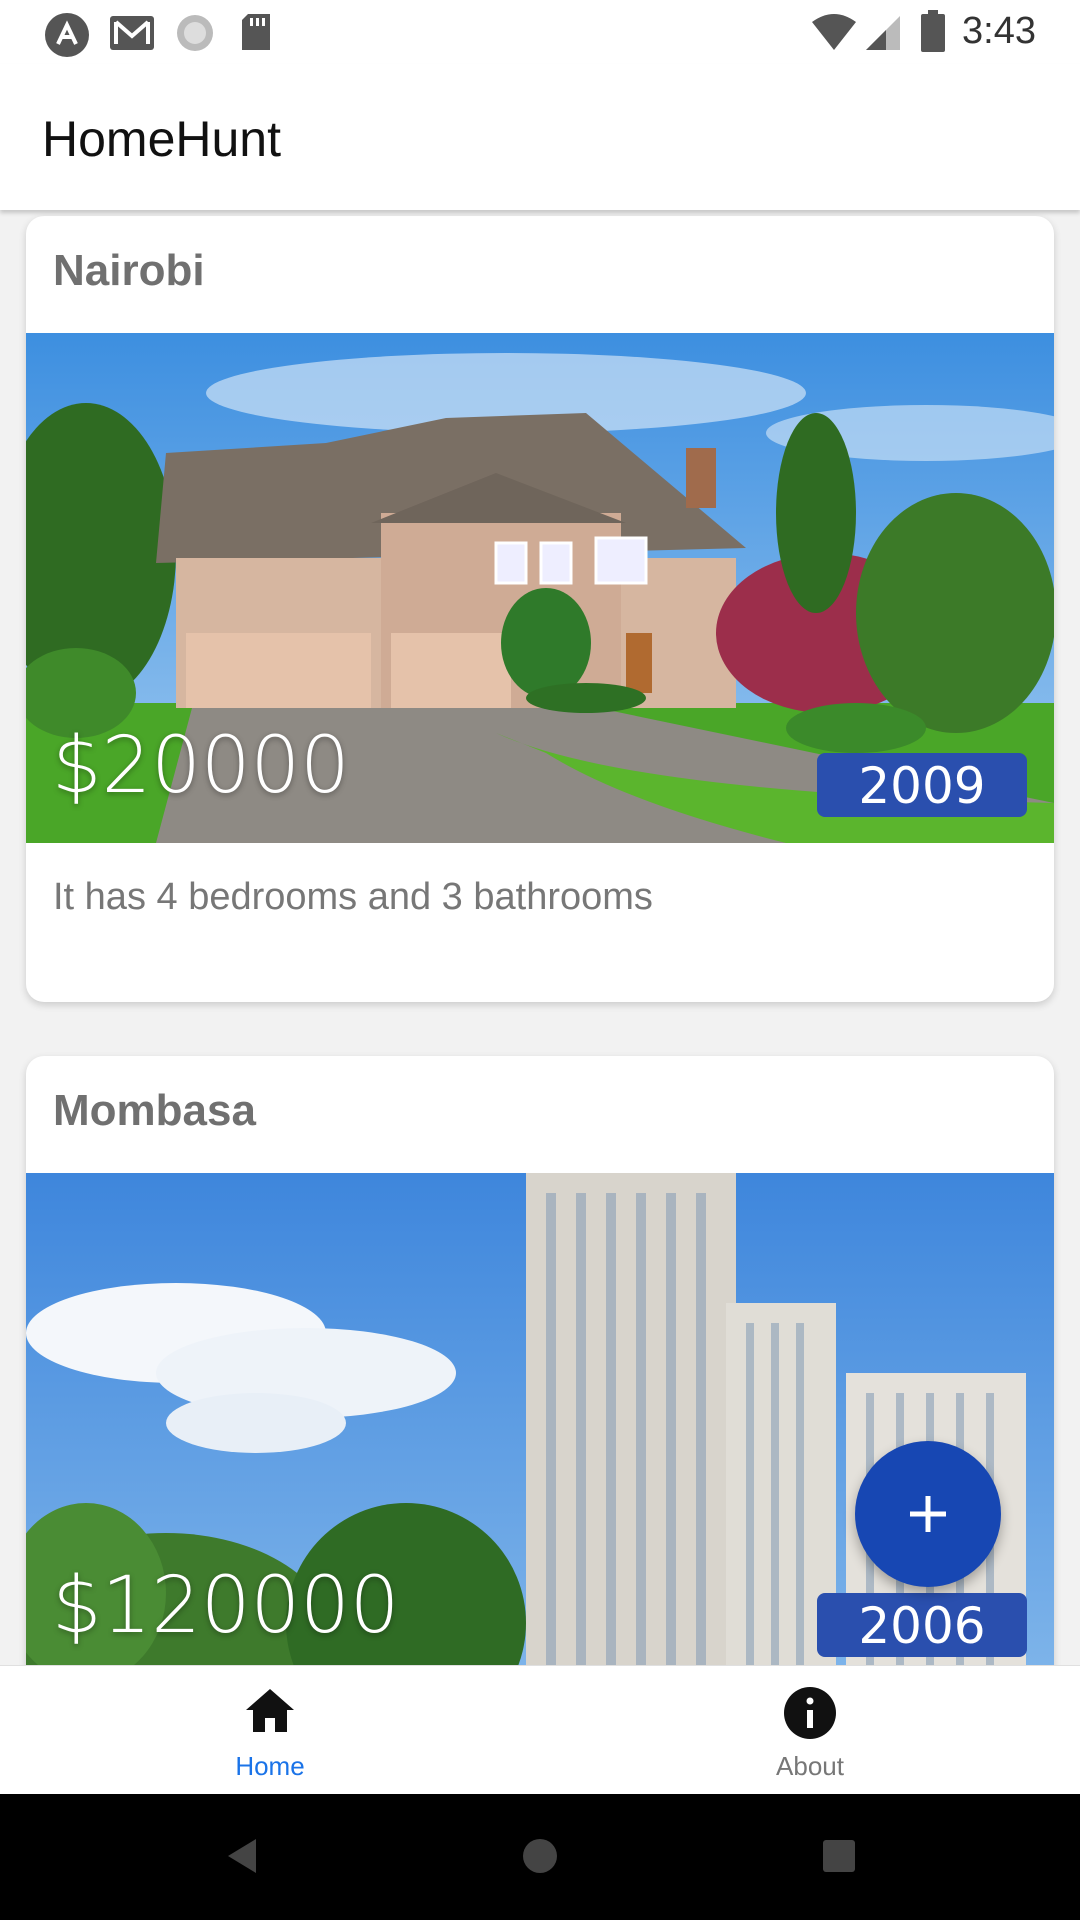  What do you see at coordinates (242, 1856) in the screenshot?
I see `back-icon` at bounding box center [242, 1856].